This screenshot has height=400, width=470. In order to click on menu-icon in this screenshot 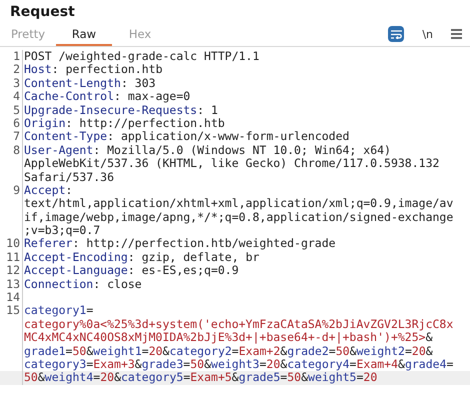, I will do `click(456, 34)`.